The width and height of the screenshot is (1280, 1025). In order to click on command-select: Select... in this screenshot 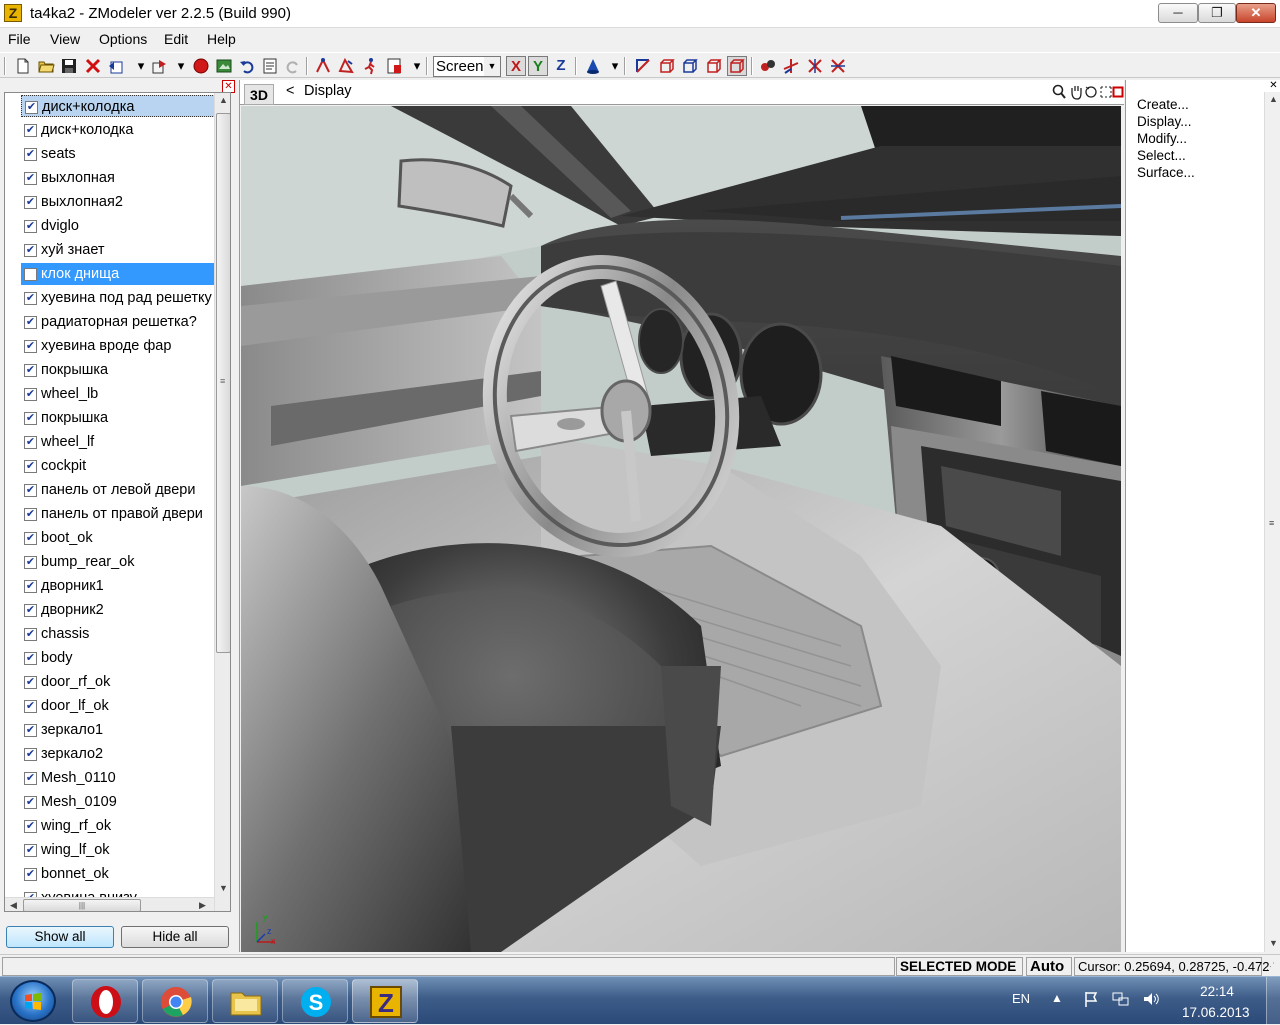, I will do `click(1166, 155)`.